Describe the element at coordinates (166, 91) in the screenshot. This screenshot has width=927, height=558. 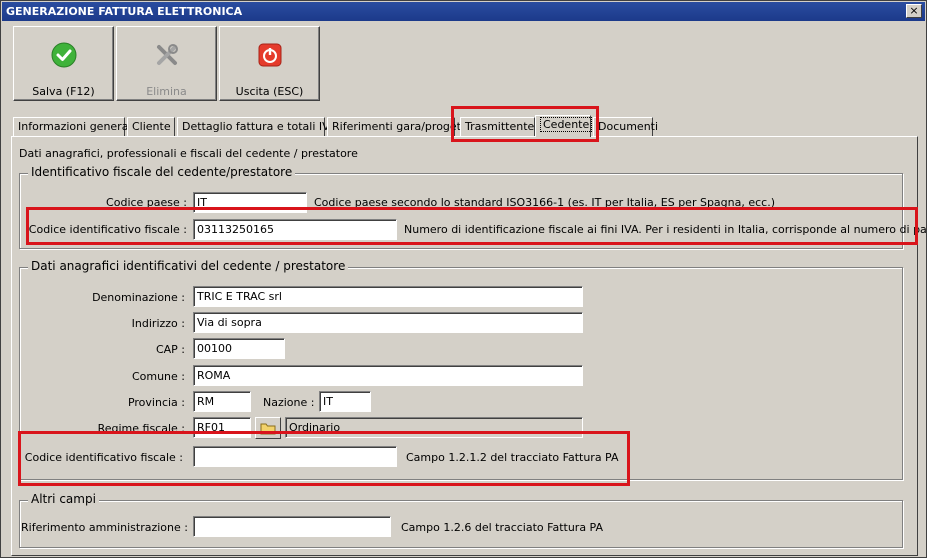
I see `delete-label: Elimina` at that location.